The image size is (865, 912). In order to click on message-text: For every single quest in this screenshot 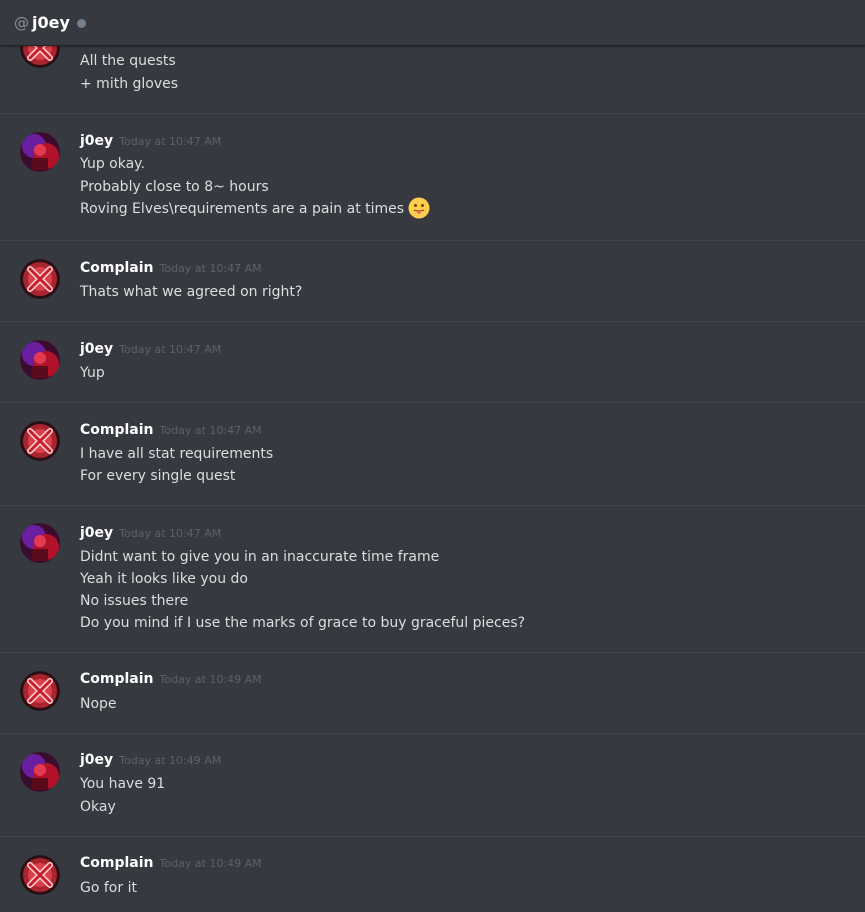, I will do `click(158, 476)`.